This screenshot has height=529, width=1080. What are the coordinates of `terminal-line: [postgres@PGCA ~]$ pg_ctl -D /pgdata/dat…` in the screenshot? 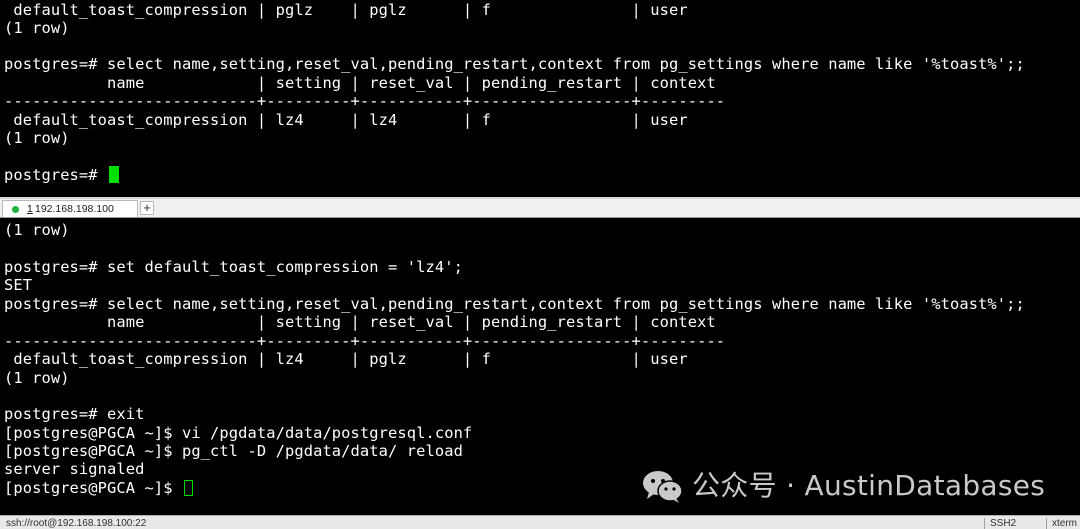 It's located at (233, 451).